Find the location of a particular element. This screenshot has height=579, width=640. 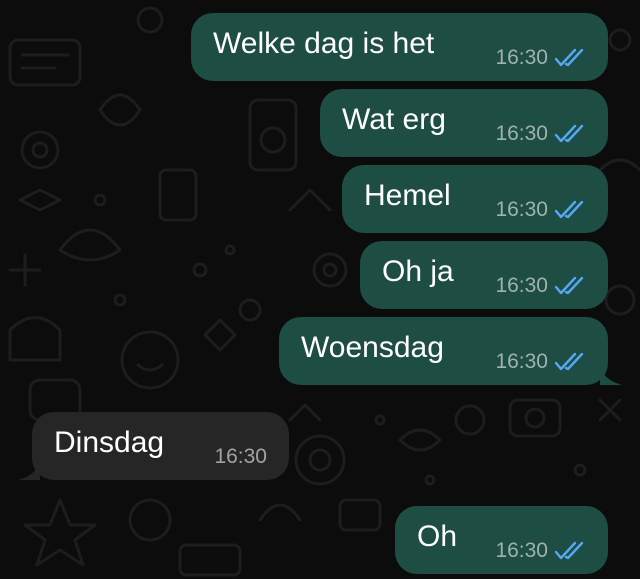

message-bubble-incoming: Dinsdag 16:30 is located at coordinates (153, 446).